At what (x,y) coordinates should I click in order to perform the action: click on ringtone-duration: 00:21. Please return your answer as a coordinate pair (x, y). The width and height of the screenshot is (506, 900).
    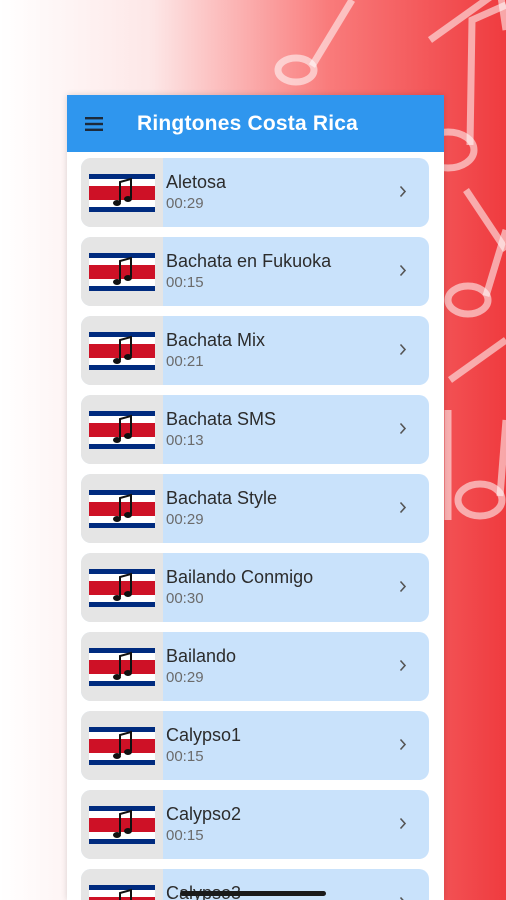
    Looking at the image, I should click on (185, 361).